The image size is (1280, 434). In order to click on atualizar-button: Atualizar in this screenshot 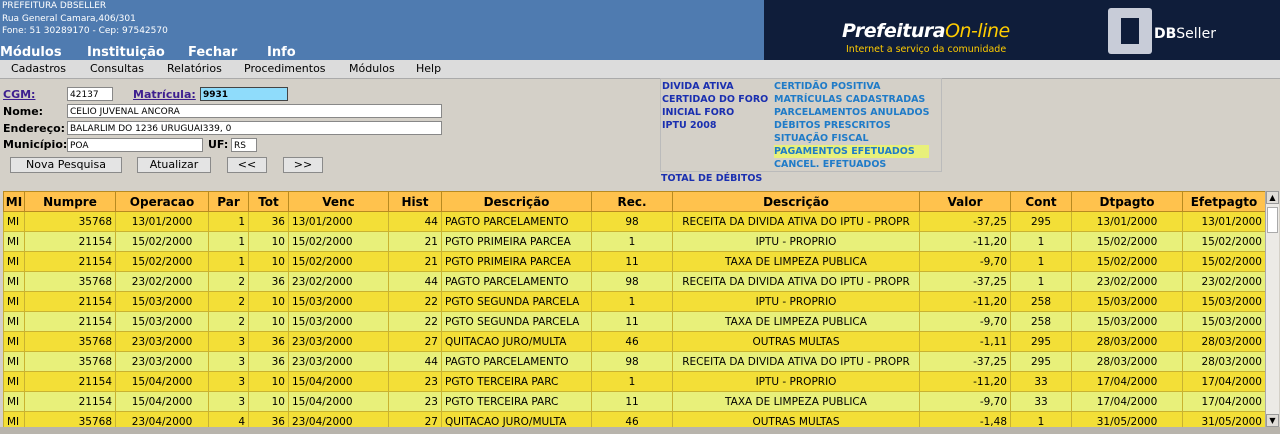, I will do `click(174, 165)`.